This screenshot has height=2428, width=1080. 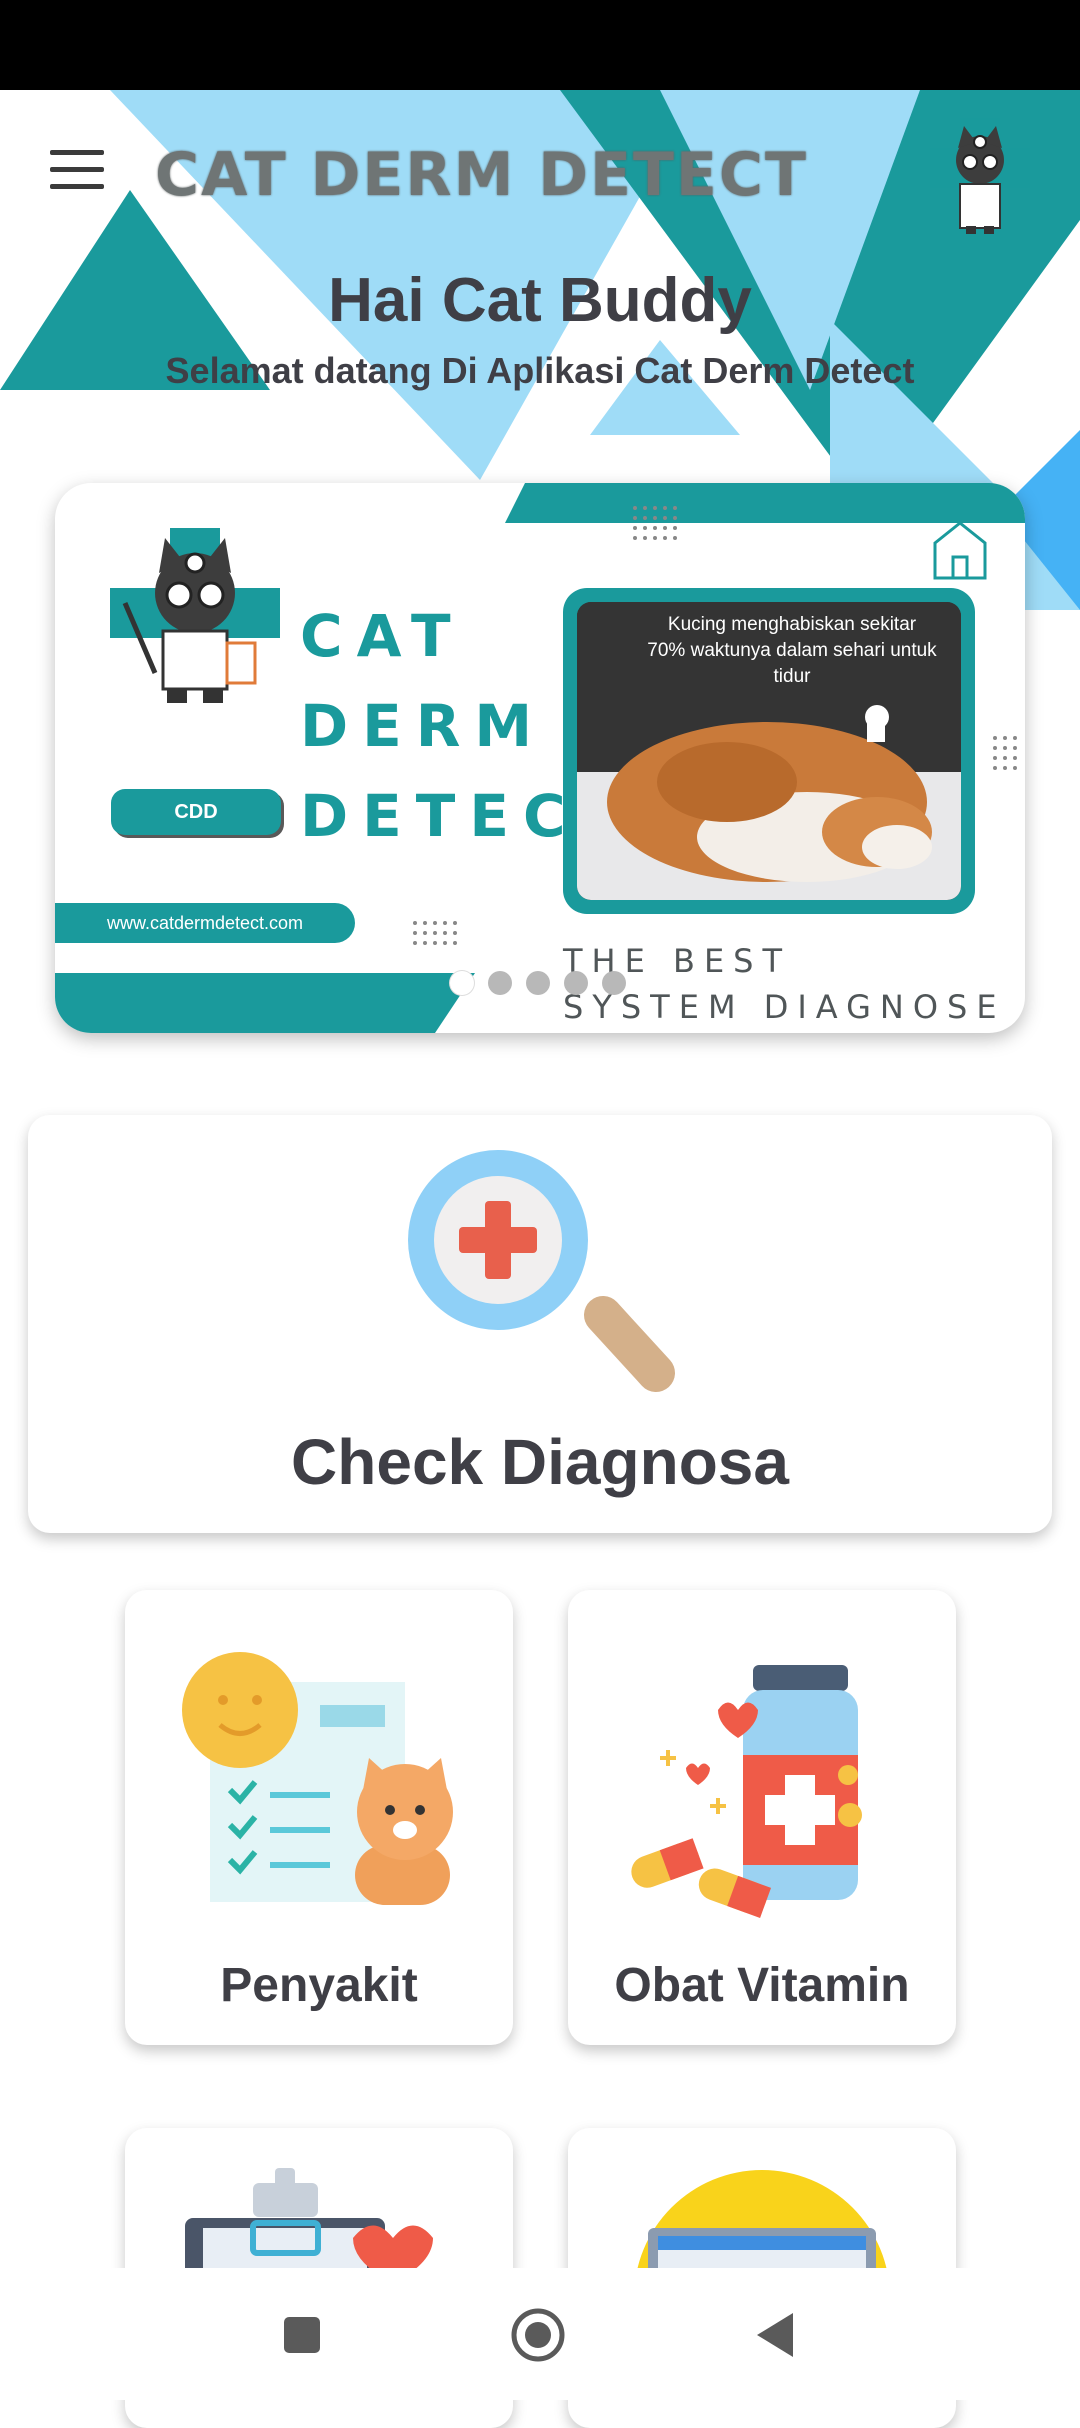 I want to click on back-nav-icon, so click(x=775, y=2335).